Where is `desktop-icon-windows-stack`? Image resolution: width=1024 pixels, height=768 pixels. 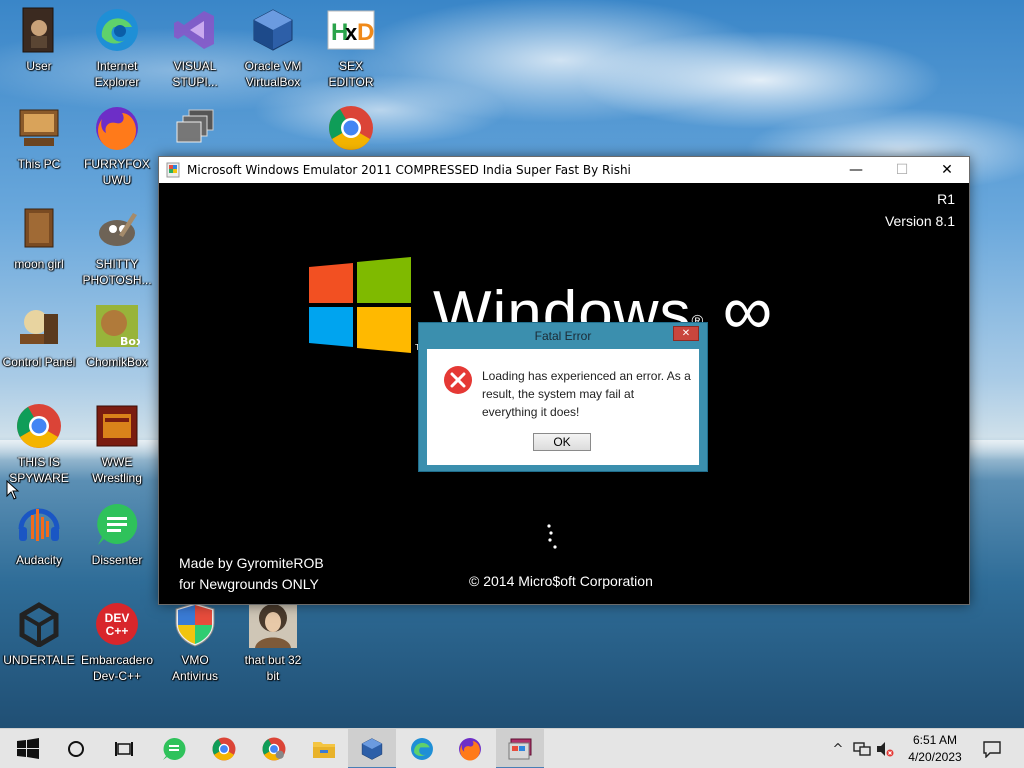
desktop-icon-windows-stack is located at coordinates (195, 130).